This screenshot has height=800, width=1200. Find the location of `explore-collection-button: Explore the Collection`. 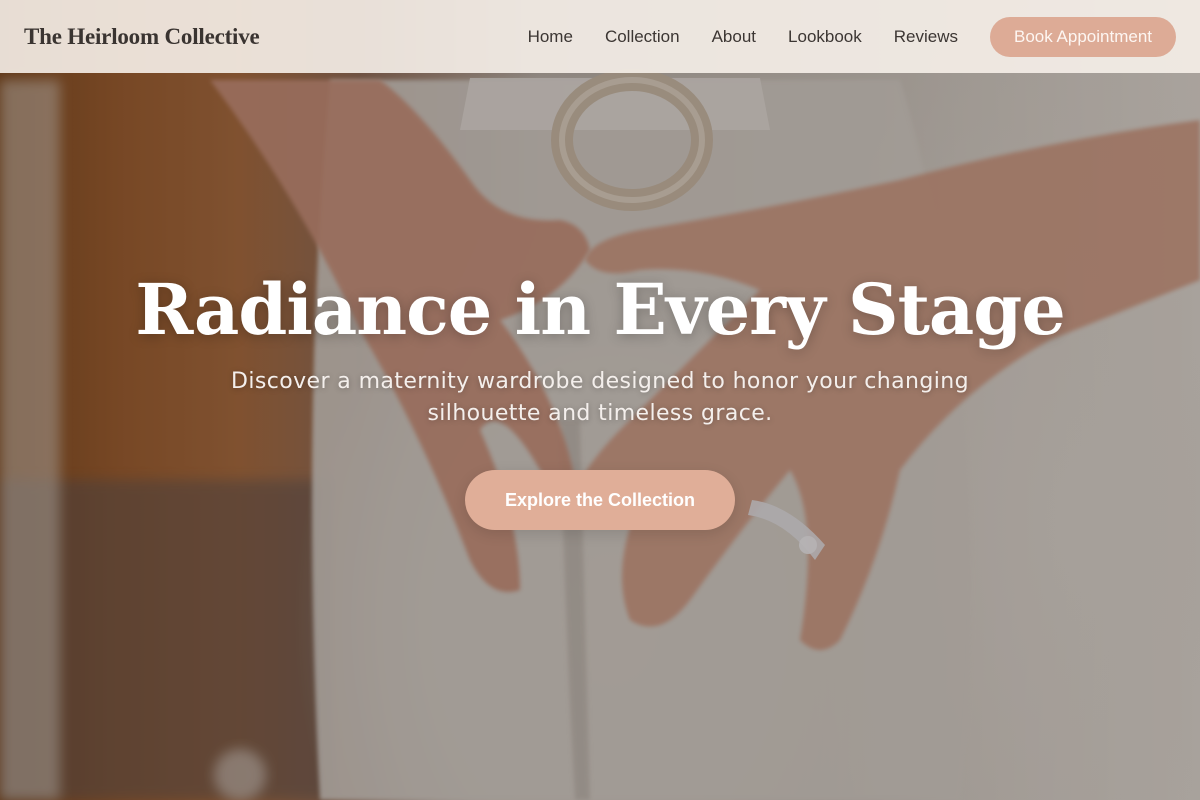

explore-collection-button: Explore the Collection is located at coordinates (600, 500).